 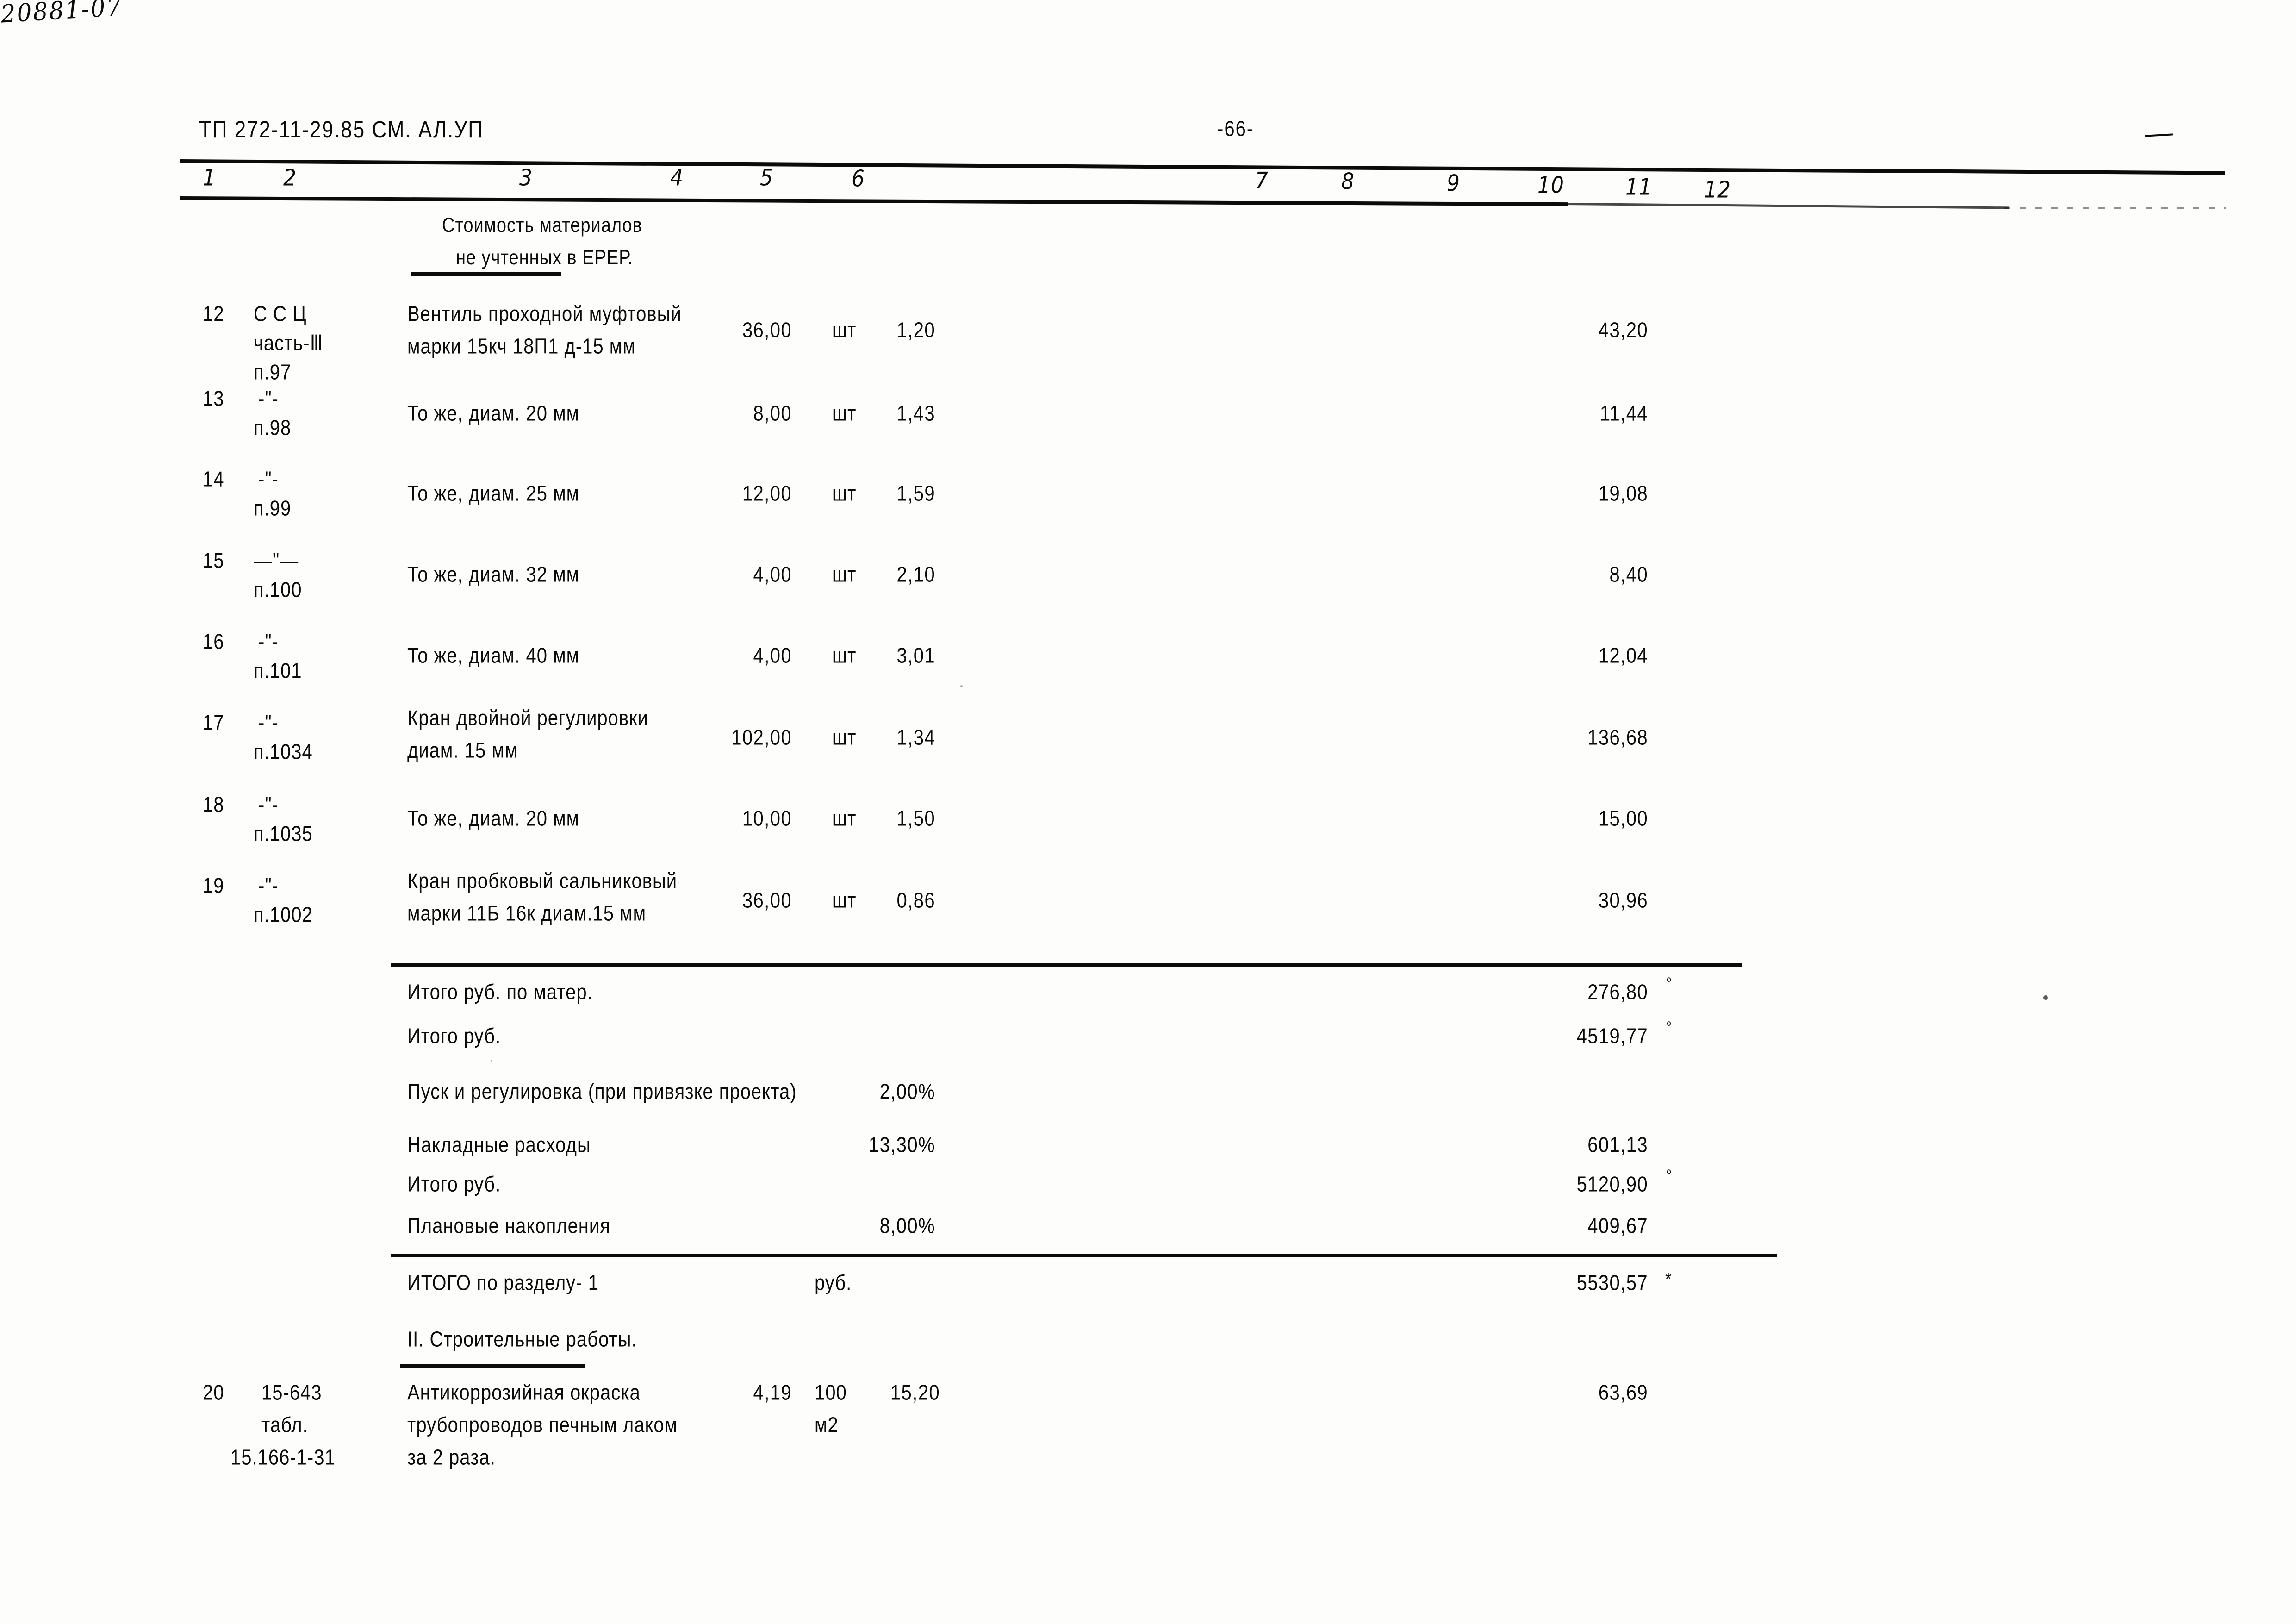 I want to click on row-number: 12, so click(x=213, y=314).